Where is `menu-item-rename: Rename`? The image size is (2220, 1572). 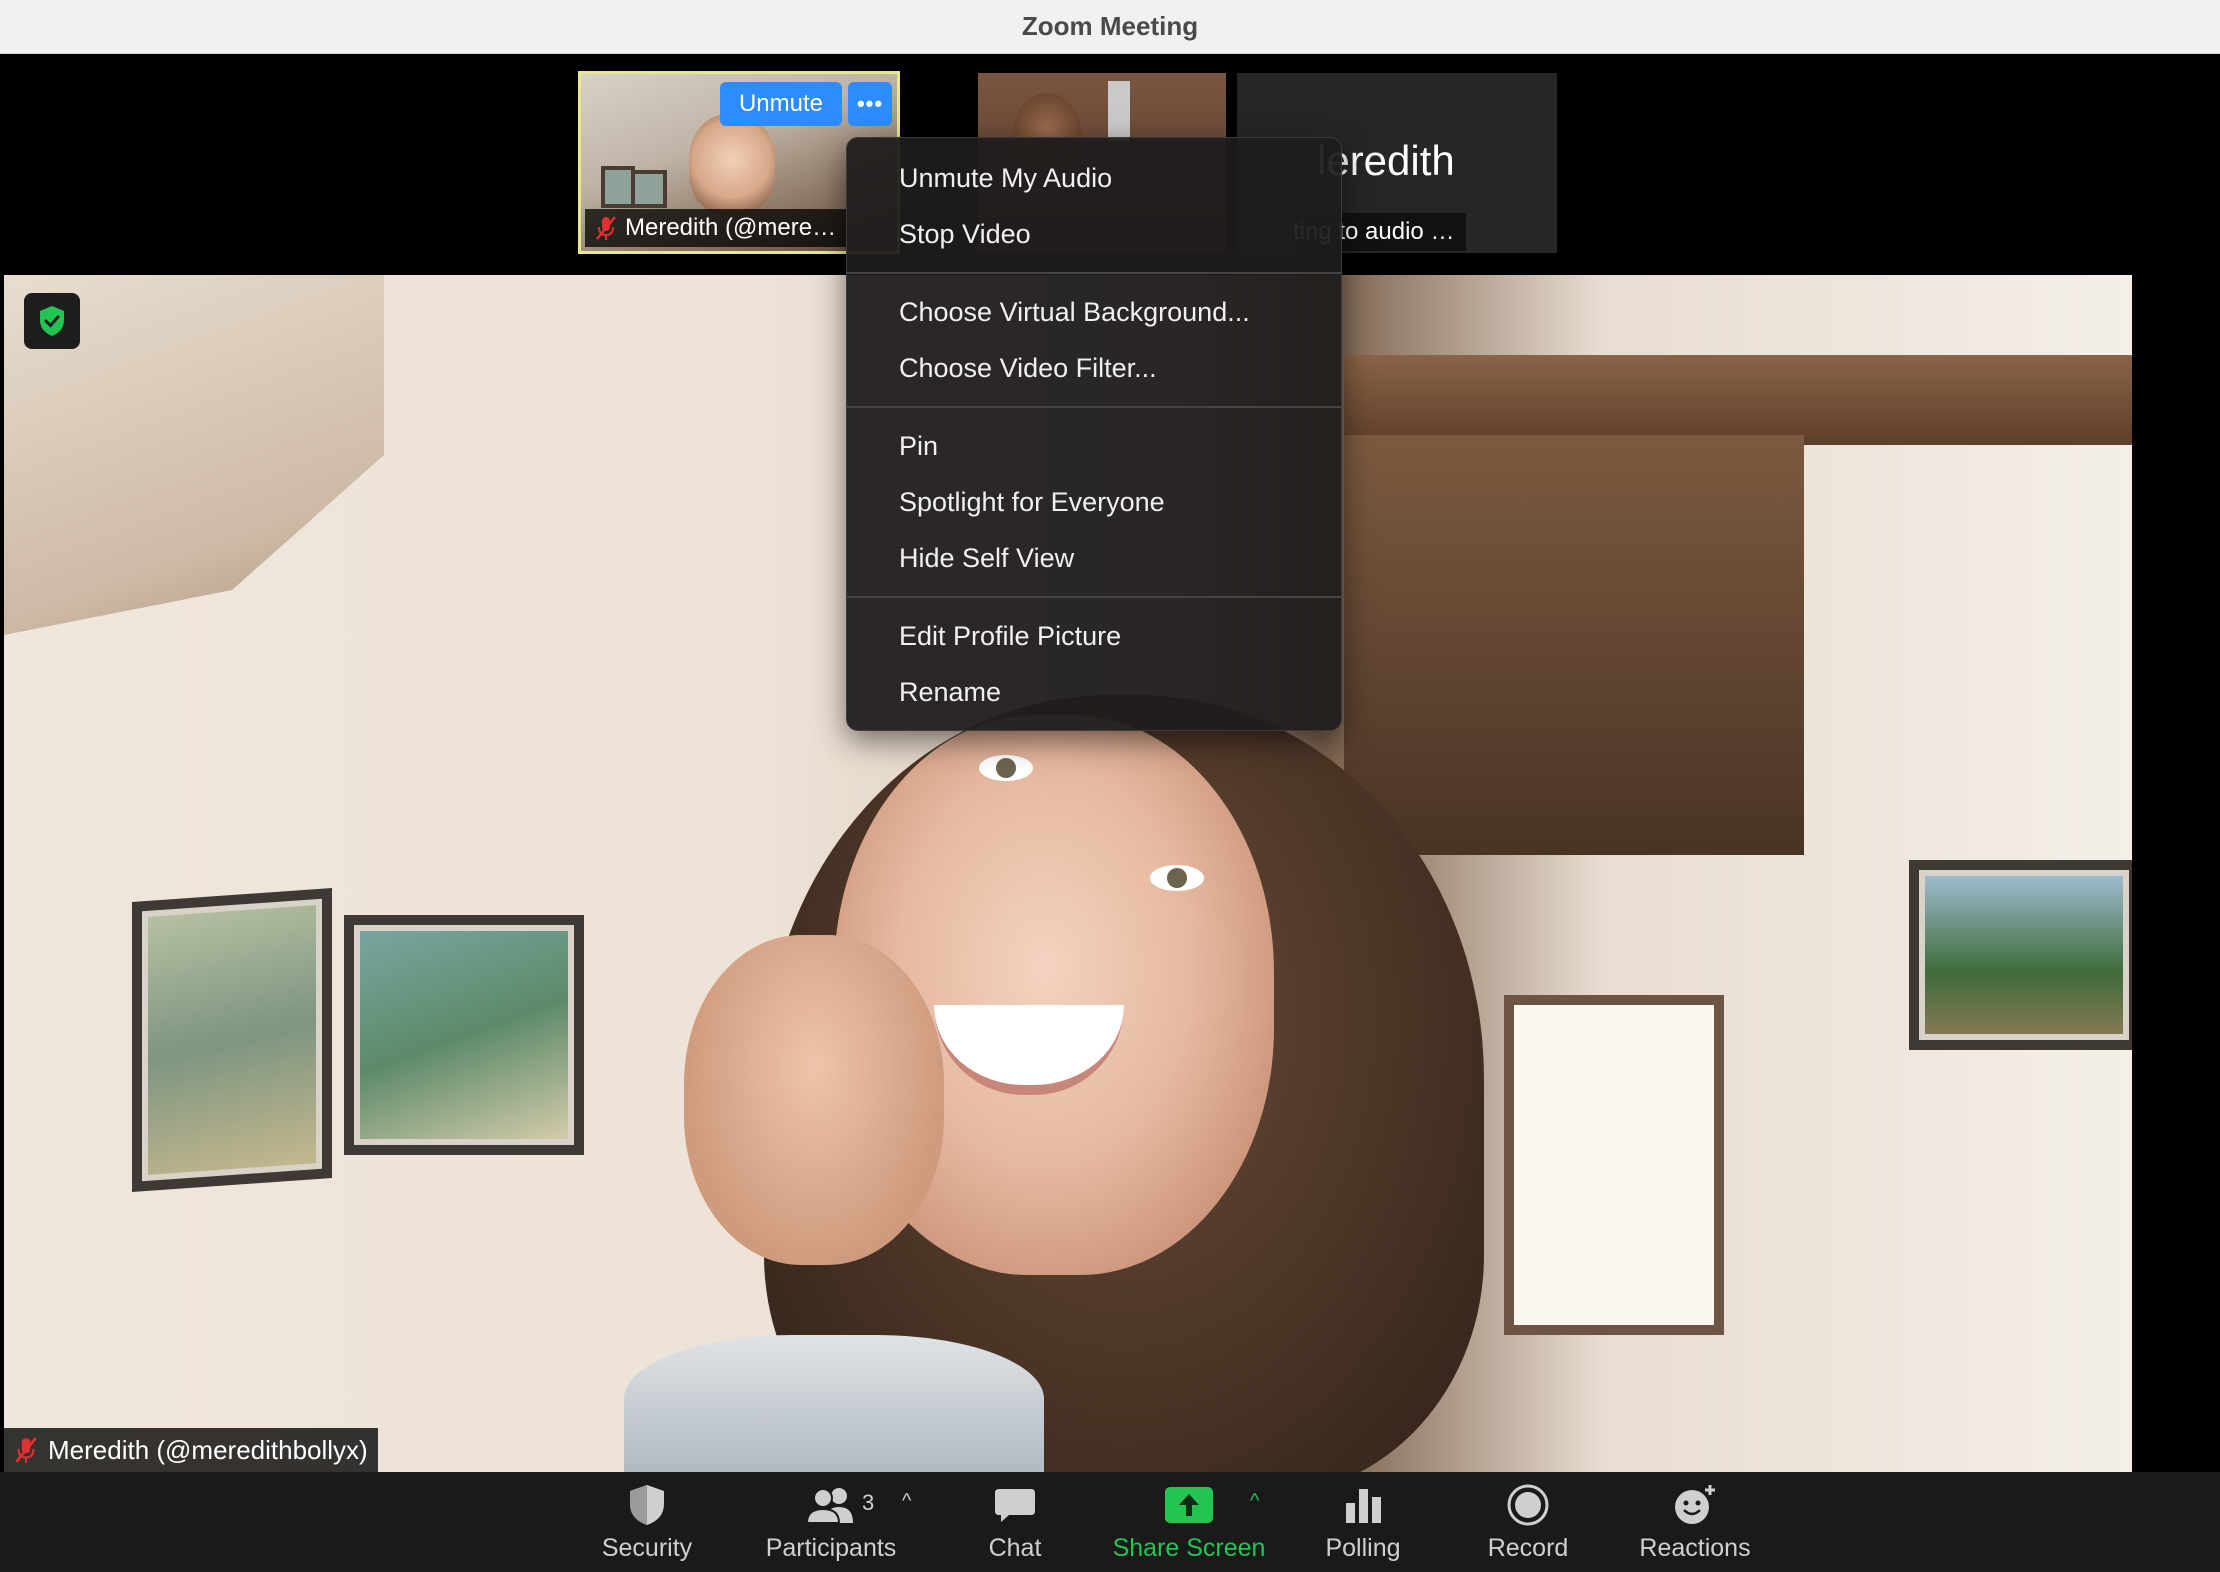
menu-item-rename: Rename is located at coordinates (1094, 692).